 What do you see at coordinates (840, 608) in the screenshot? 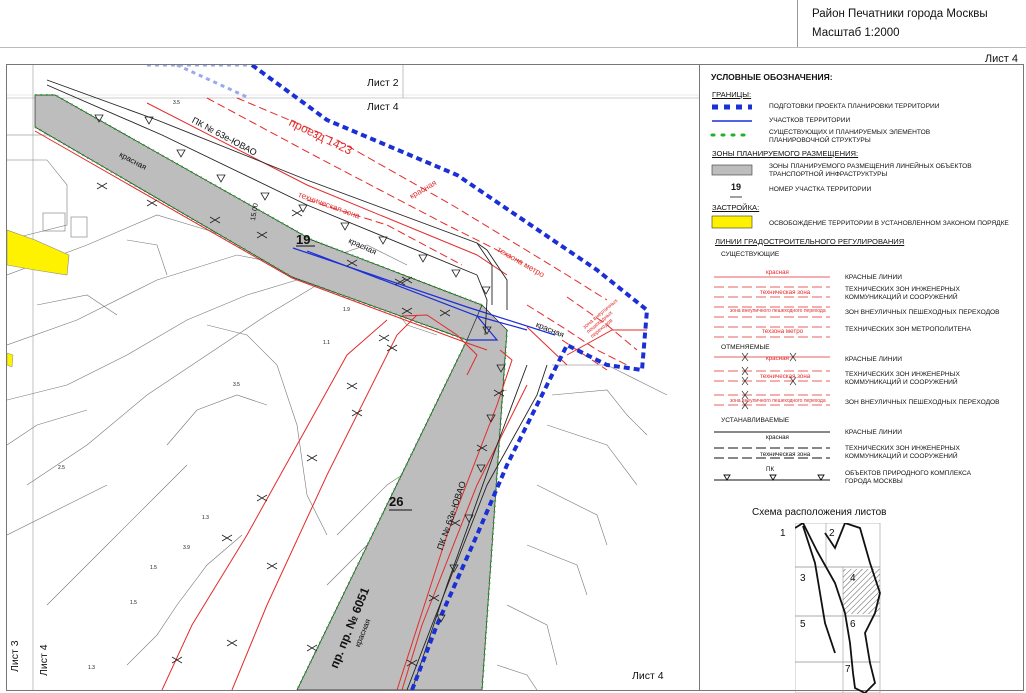
I see `sheet-scheme` at bounding box center [840, 608].